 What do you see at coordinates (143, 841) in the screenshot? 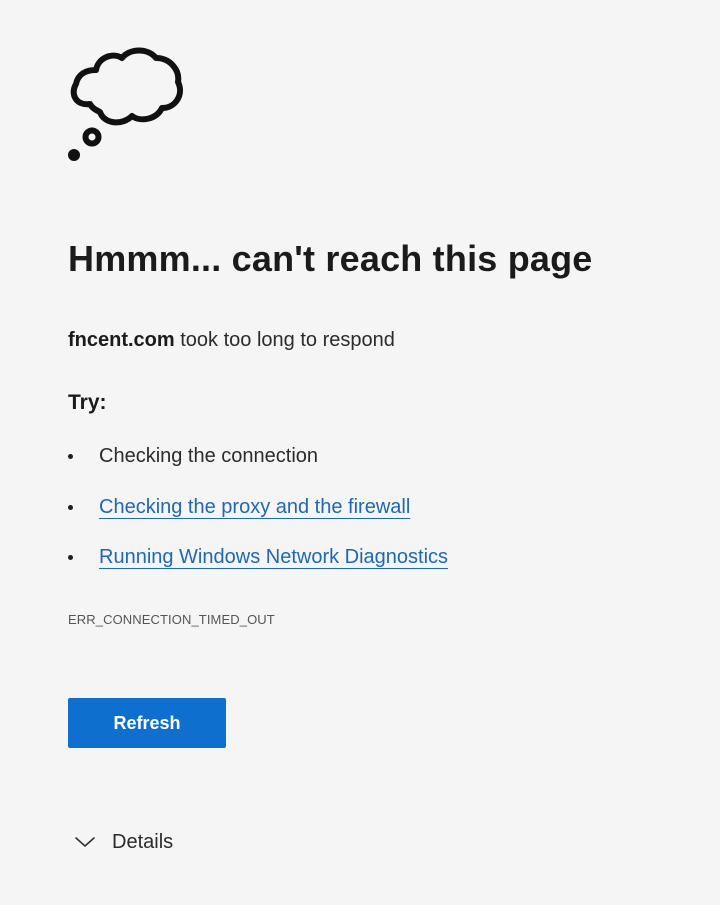
I see `details-label: Details` at bounding box center [143, 841].